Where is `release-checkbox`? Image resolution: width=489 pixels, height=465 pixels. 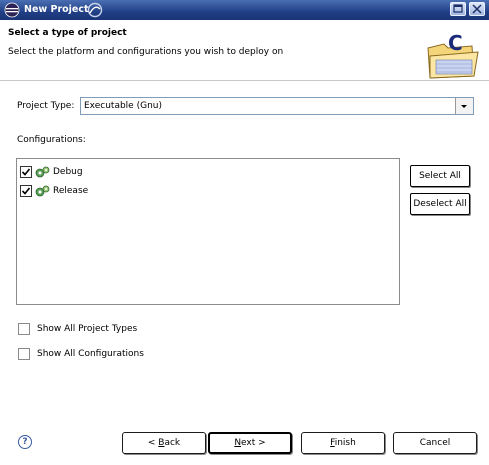
release-checkbox is located at coordinates (26, 191).